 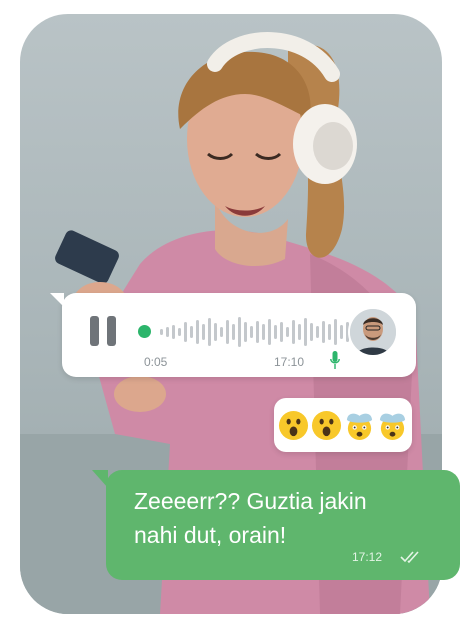 I want to click on message-timestamp: 17:12, so click(x=367, y=557).